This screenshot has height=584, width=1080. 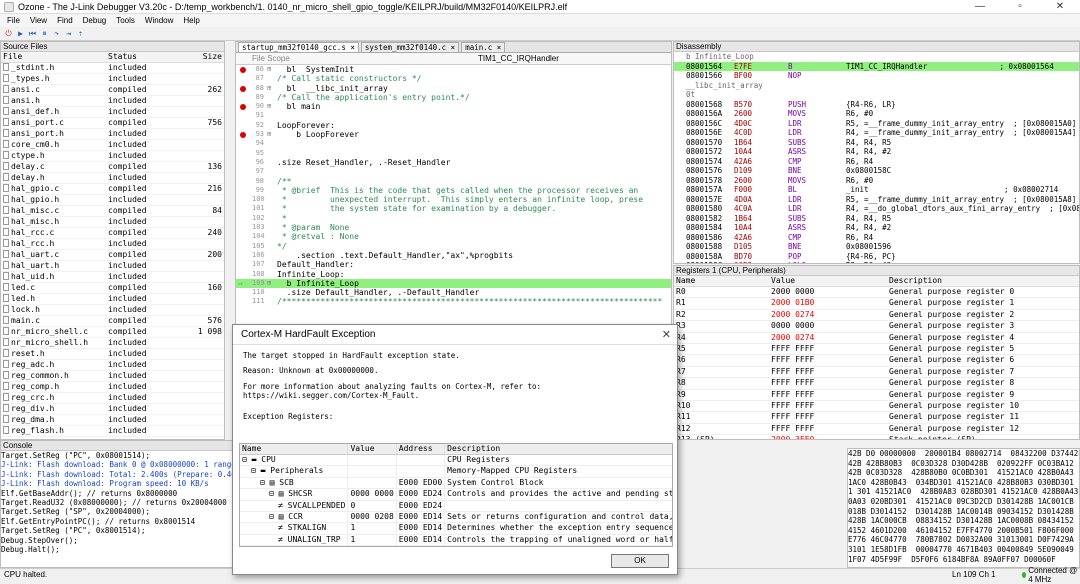 What do you see at coordinates (876, 105) in the screenshot?
I see `disasm-line: 08001568 B570 PUSH {R4-R6, LR}` at bounding box center [876, 105].